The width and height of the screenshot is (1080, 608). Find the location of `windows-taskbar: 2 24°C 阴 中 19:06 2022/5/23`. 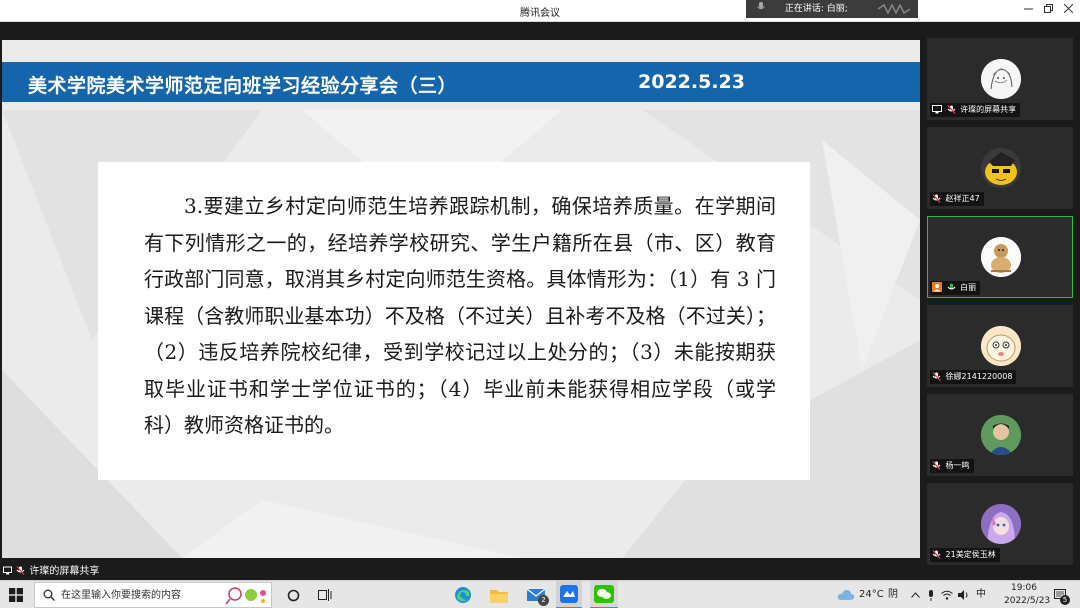

windows-taskbar: 2 24°C 阴 中 19:06 2022/5/23 is located at coordinates (540, 594).